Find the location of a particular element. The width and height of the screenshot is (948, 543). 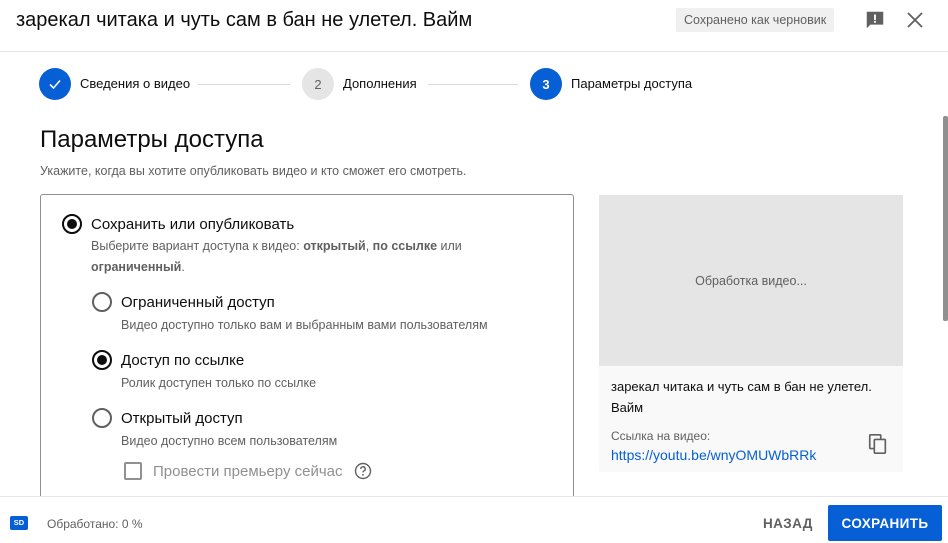

public-radio is located at coordinates (102, 418).